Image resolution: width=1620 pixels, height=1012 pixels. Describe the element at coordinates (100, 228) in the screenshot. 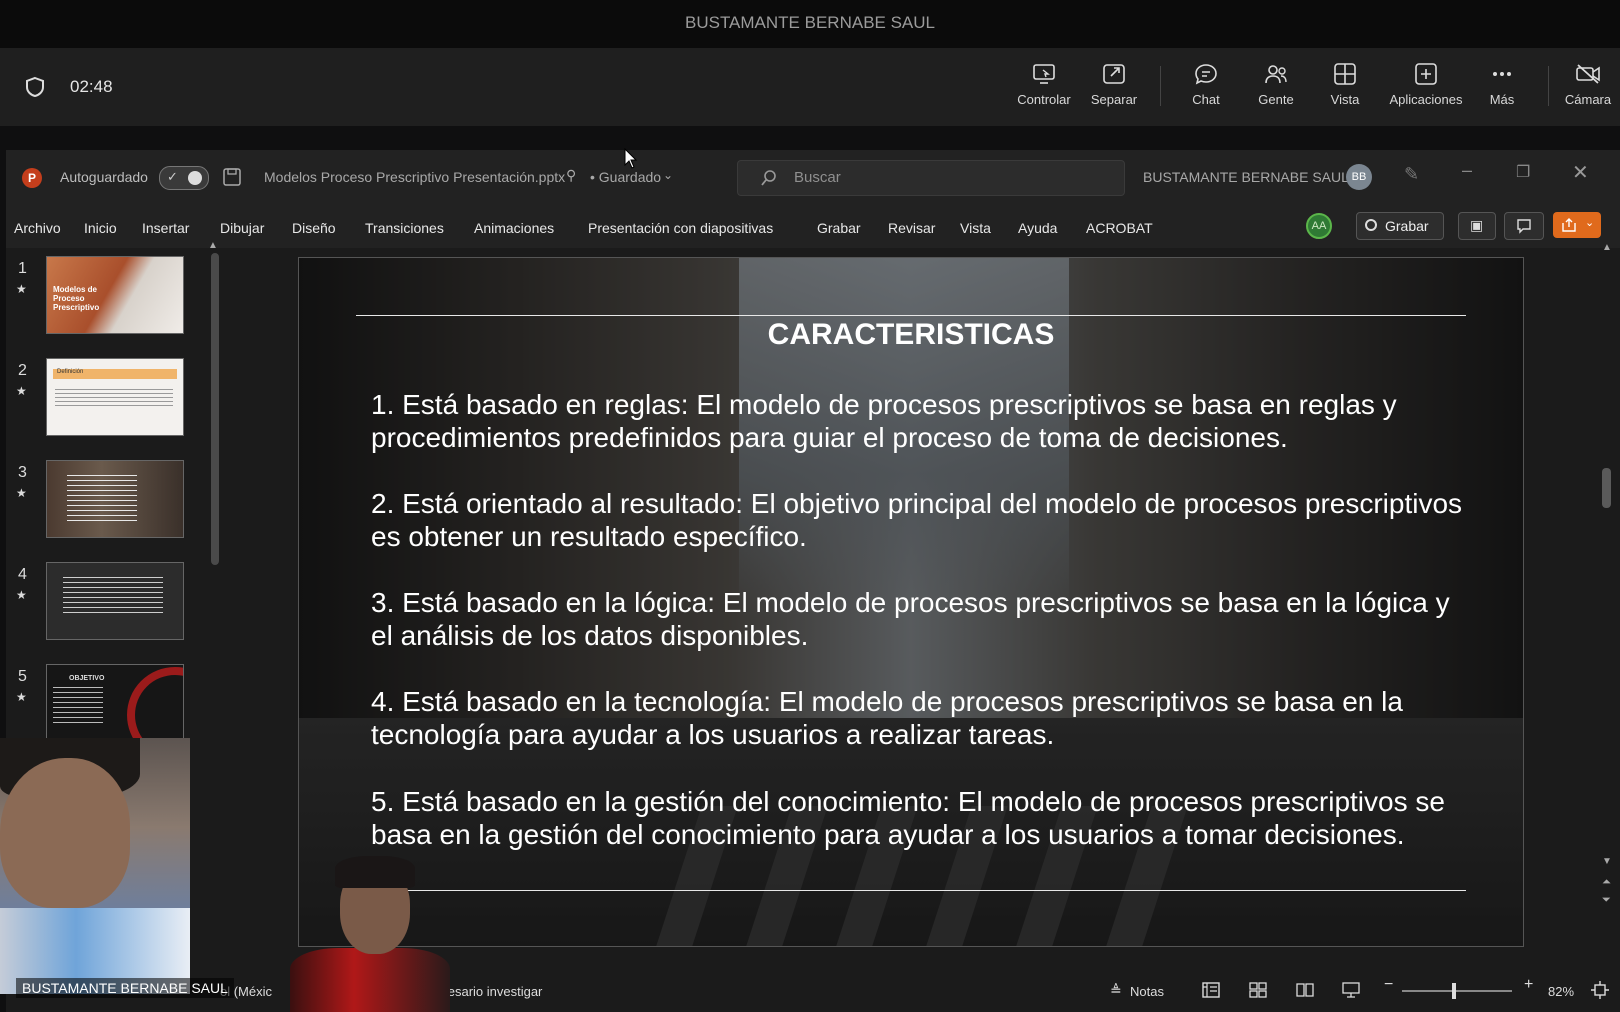

I see `tab-inicio: Inicio` at that location.